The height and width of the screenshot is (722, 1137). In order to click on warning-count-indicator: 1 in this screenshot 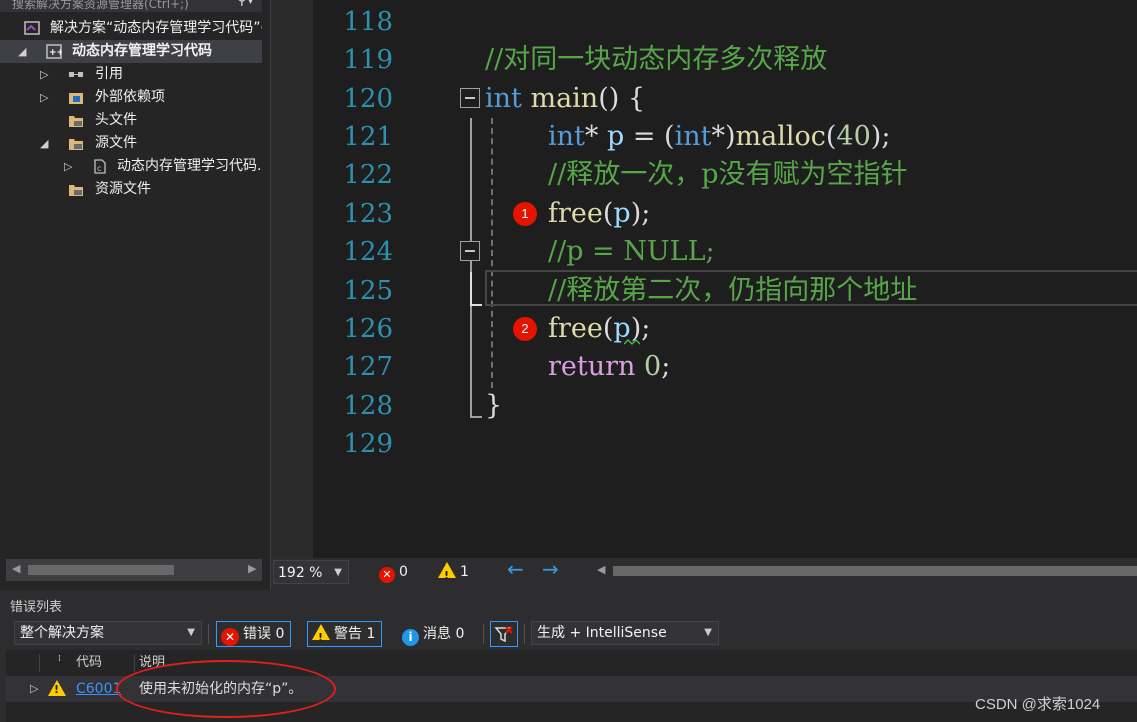, I will do `click(453, 574)`.